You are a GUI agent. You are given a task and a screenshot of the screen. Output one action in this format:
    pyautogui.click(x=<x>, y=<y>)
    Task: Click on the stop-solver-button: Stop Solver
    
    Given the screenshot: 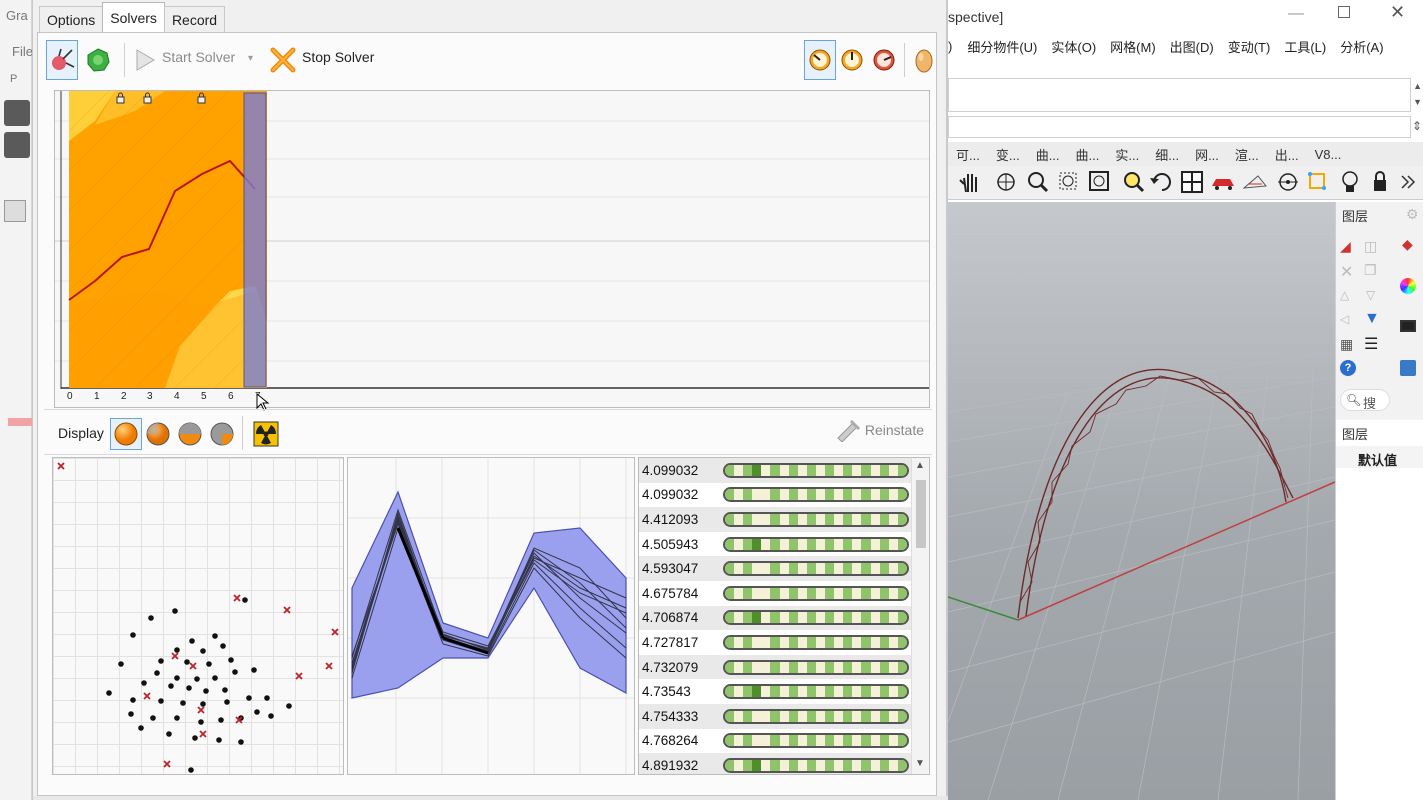 What is the action you would take?
    pyautogui.click(x=338, y=57)
    